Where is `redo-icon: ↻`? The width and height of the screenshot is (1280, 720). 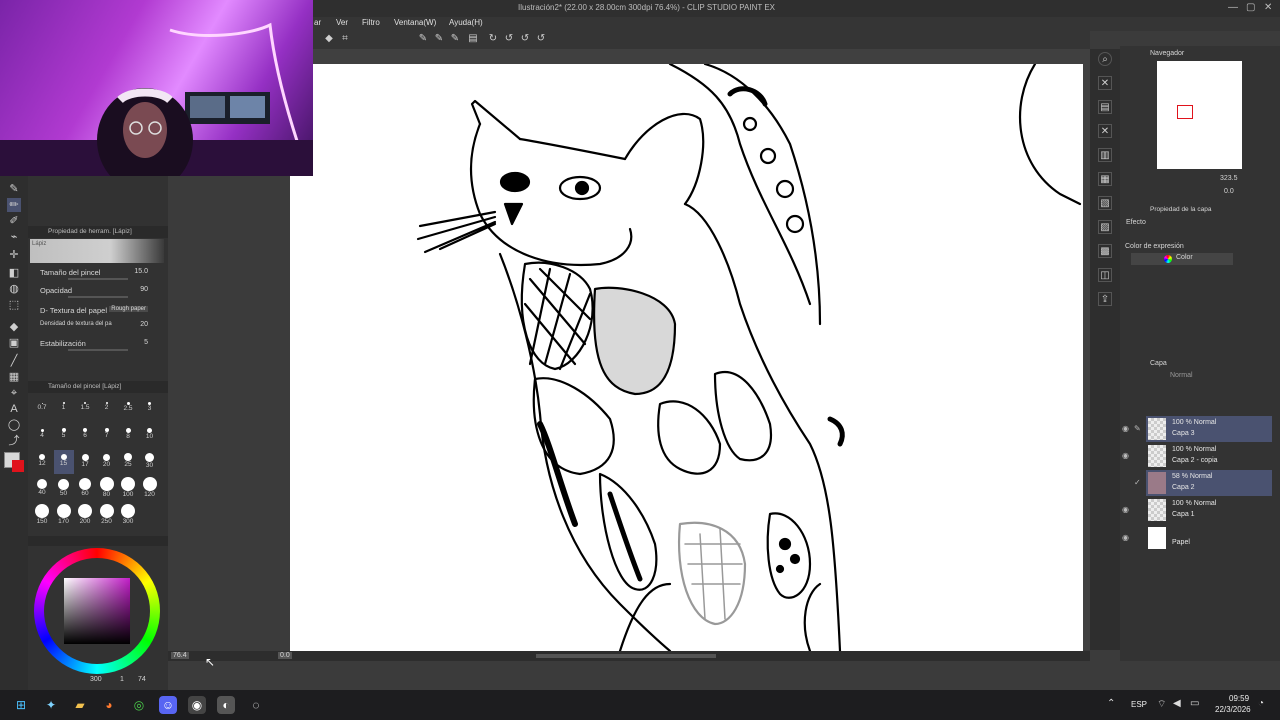
redo-icon: ↻ is located at coordinates (493, 39).